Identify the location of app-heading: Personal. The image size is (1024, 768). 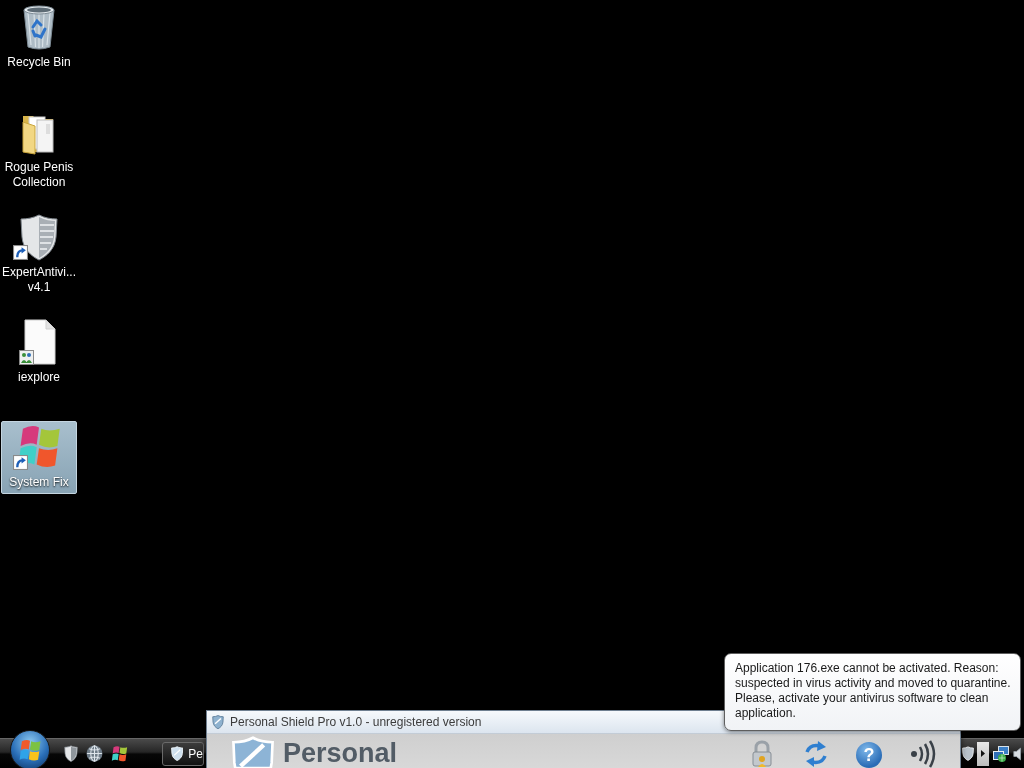
(340, 753).